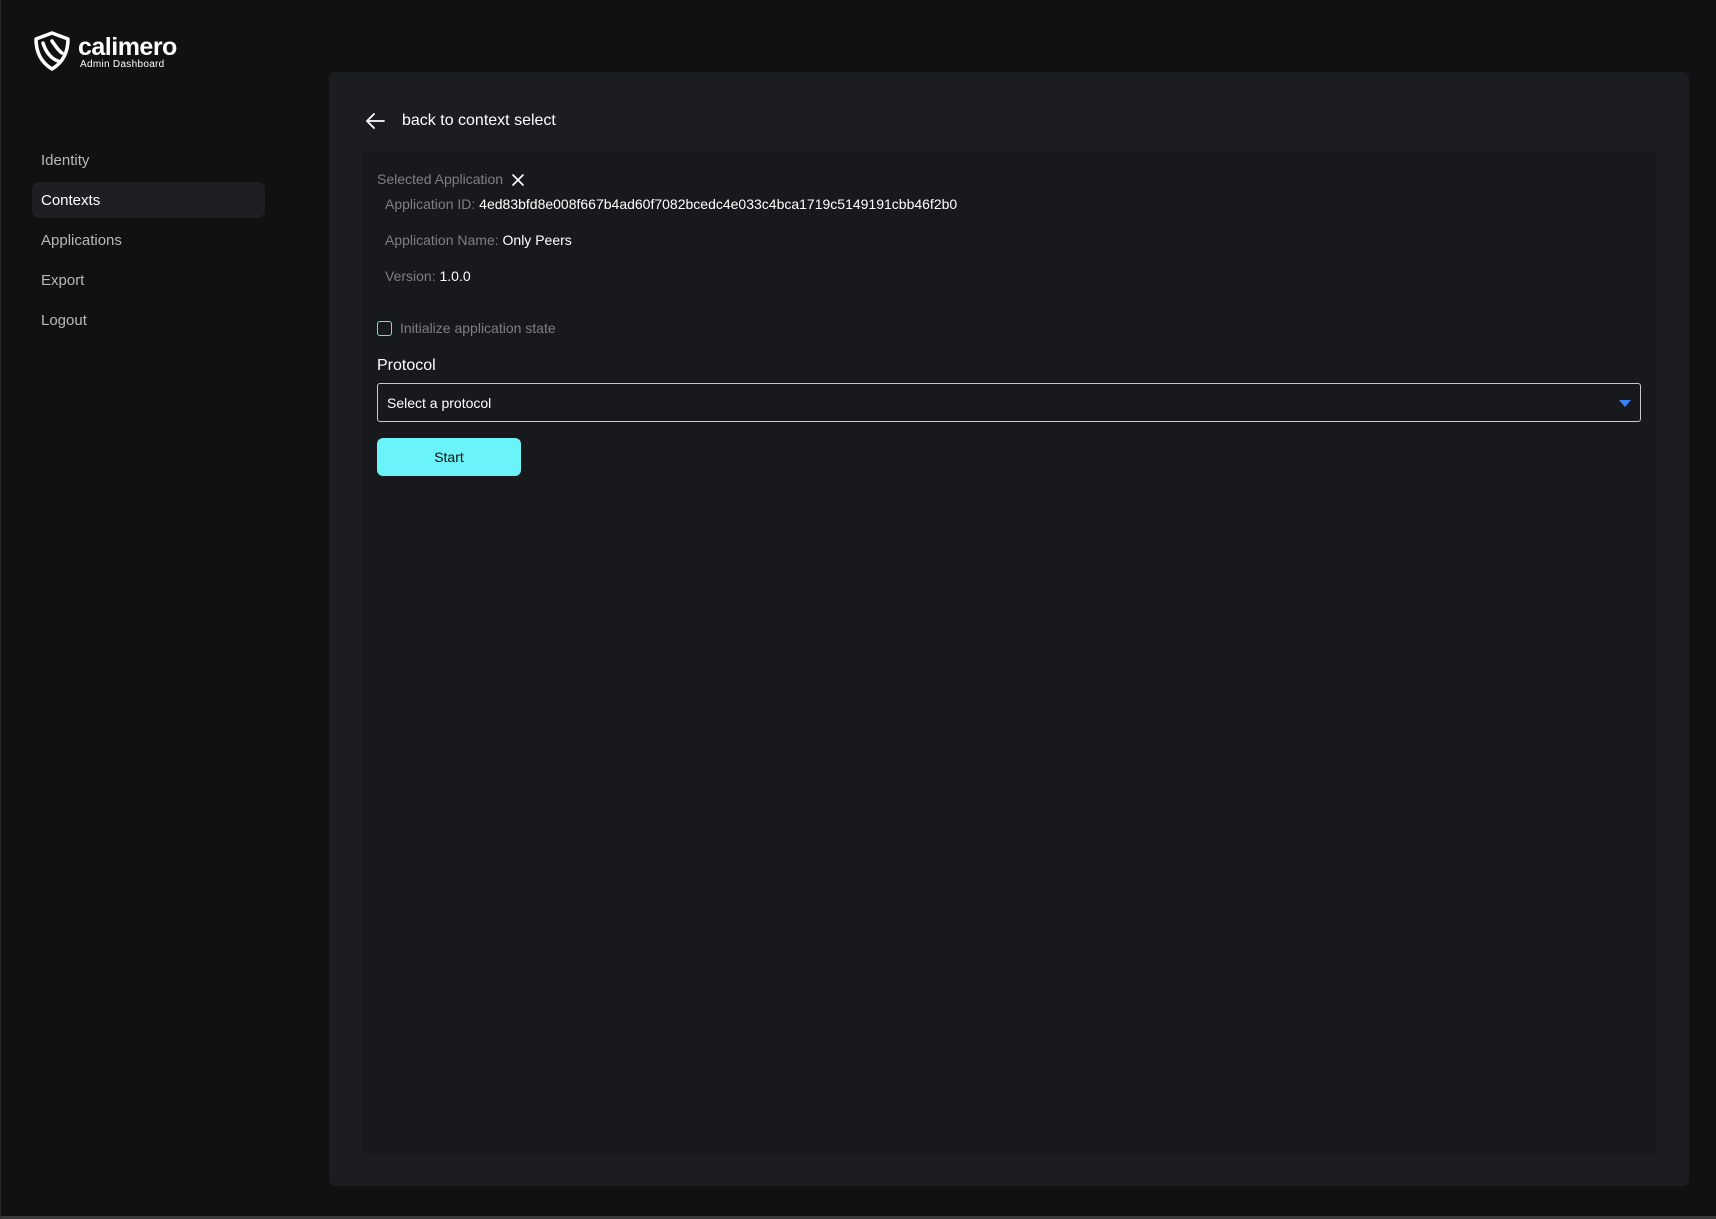 The height and width of the screenshot is (1219, 1716). What do you see at coordinates (52, 51) in the screenshot?
I see `calimero-shield-logo-icon` at bounding box center [52, 51].